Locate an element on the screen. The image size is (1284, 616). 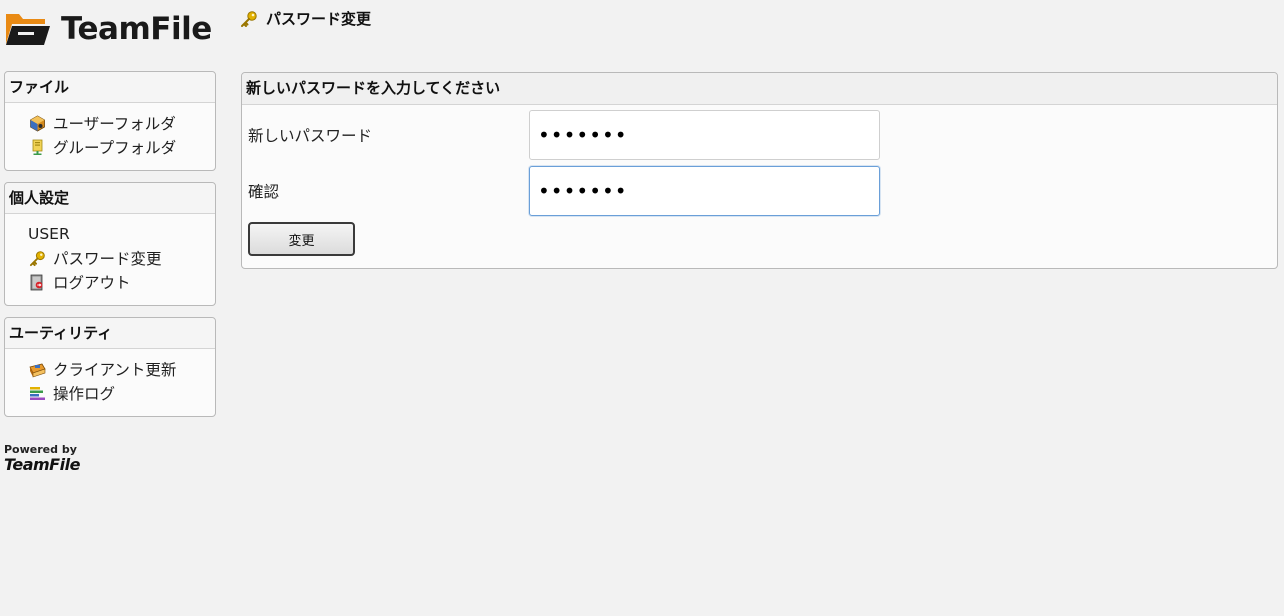
sidebar-item-change-password: パスワード変更 is located at coordinates (121, 258).